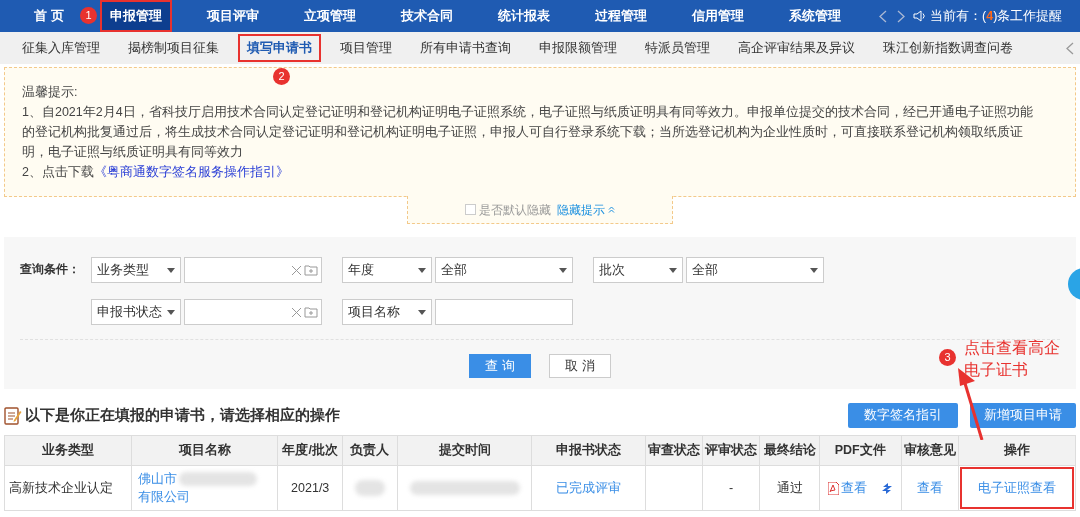 The image size is (1080, 517). I want to click on column-header: 审核意见, so click(930, 450).